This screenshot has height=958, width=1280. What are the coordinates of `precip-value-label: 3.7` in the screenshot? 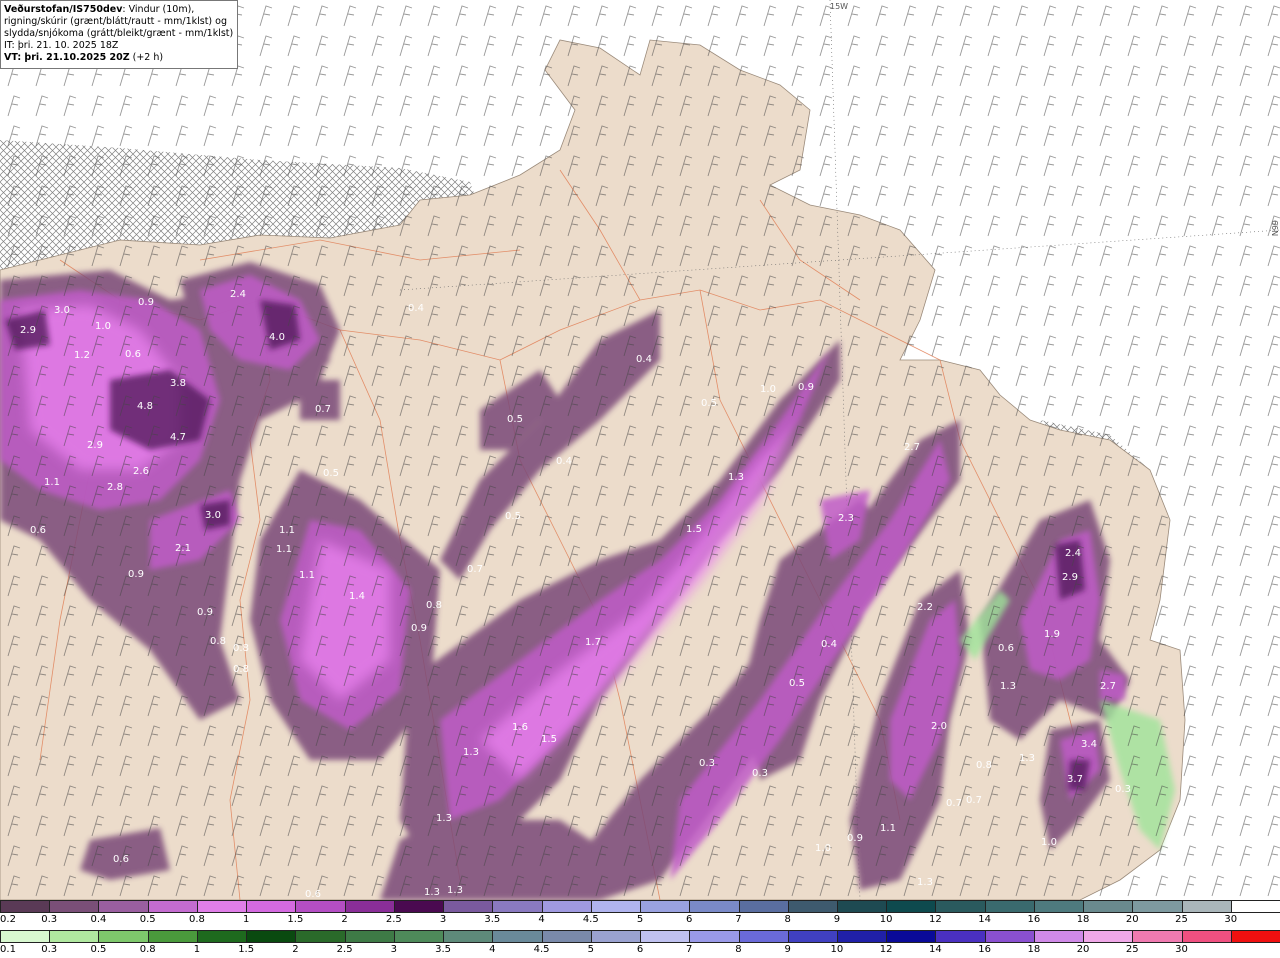 It's located at (1075, 779).